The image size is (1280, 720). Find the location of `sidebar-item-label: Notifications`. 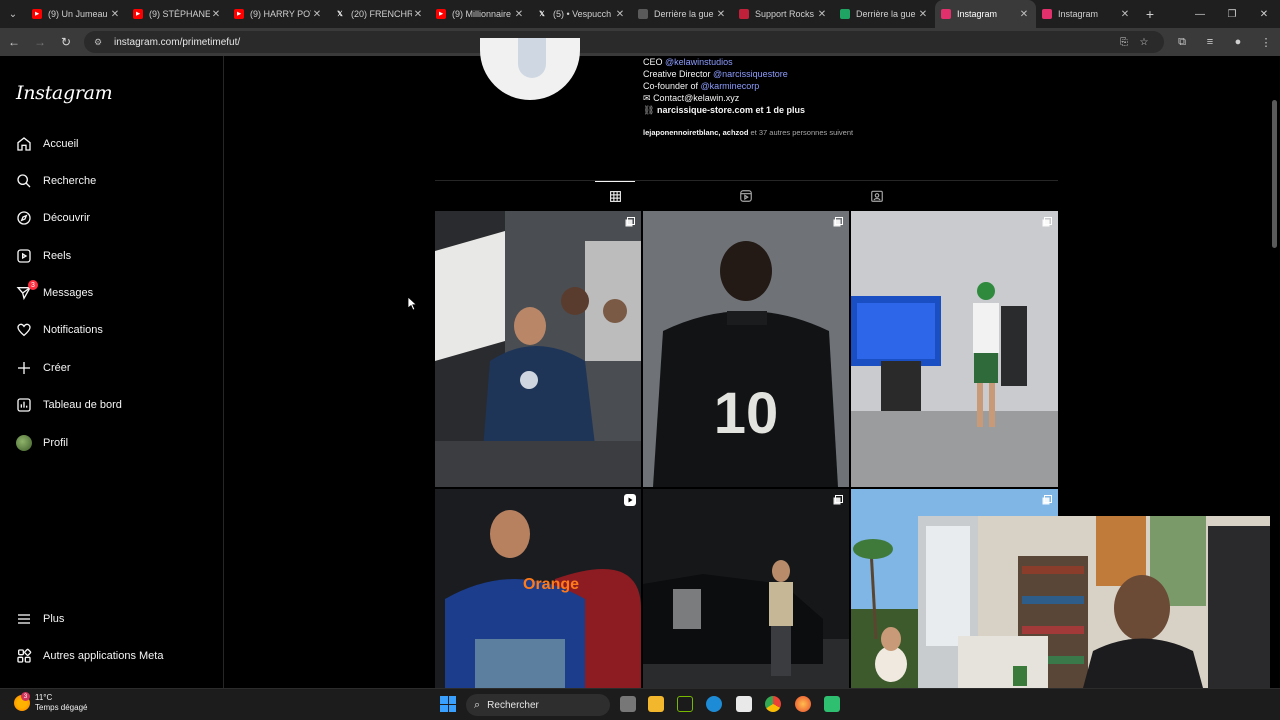

sidebar-item-label: Notifications is located at coordinates (73, 330).